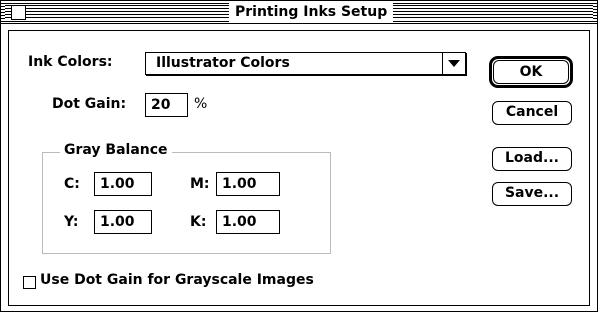 The width and height of the screenshot is (598, 312). What do you see at coordinates (71, 222) in the screenshot?
I see `y-label: Y:` at bounding box center [71, 222].